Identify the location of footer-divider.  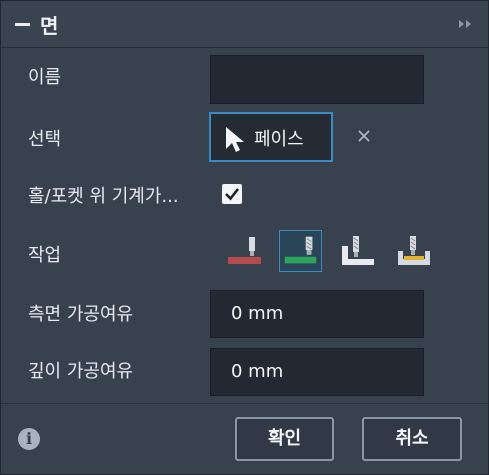
(244, 403).